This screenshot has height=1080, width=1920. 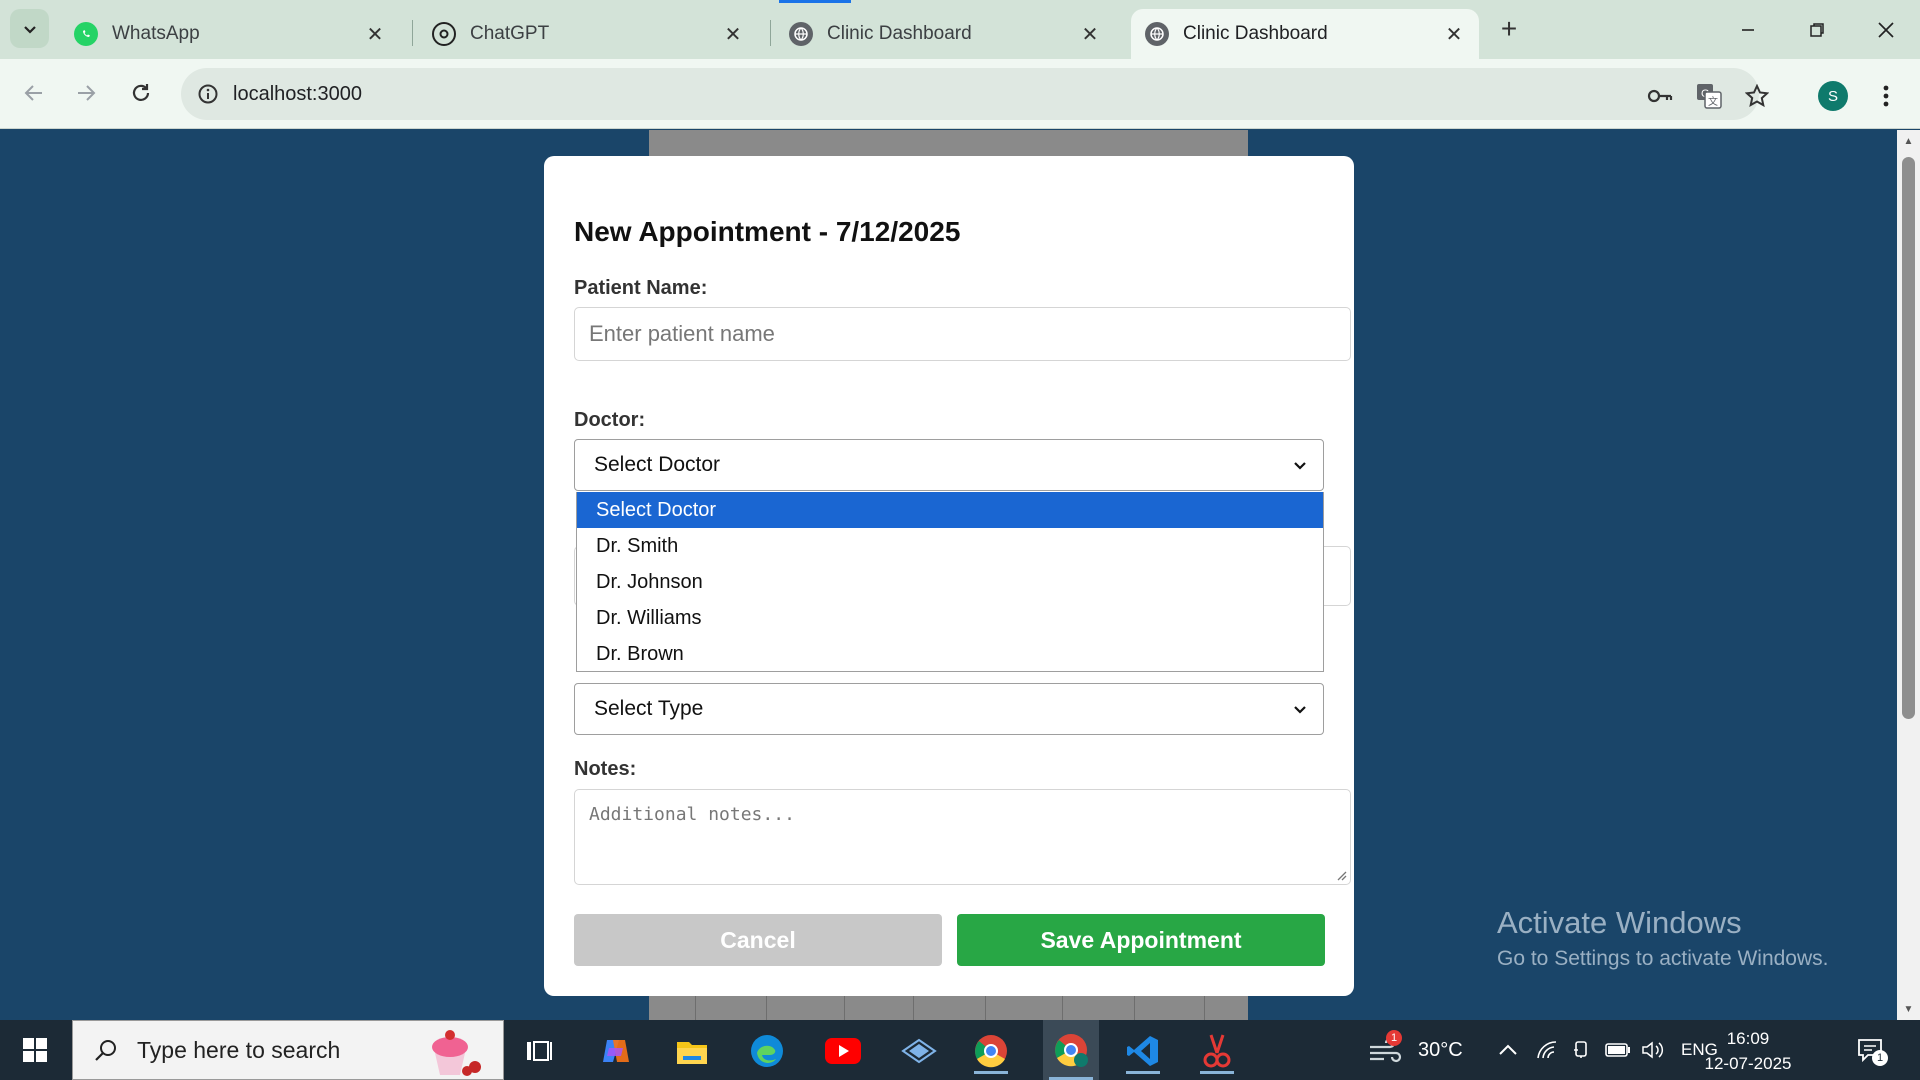 What do you see at coordinates (510, 33) in the screenshot?
I see `tab-title: ChatGPT` at bounding box center [510, 33].